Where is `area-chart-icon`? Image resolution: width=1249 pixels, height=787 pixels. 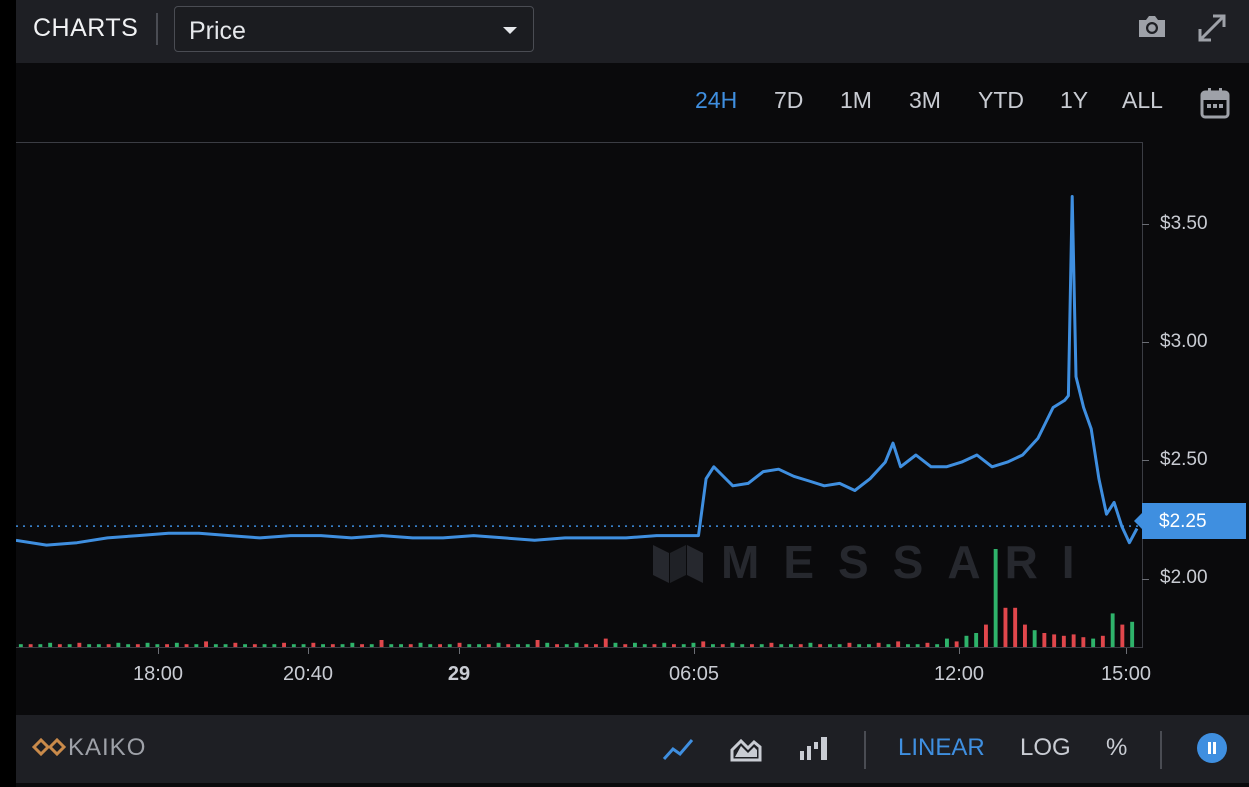
area-chart-icon is located at coordinates (746, 750).